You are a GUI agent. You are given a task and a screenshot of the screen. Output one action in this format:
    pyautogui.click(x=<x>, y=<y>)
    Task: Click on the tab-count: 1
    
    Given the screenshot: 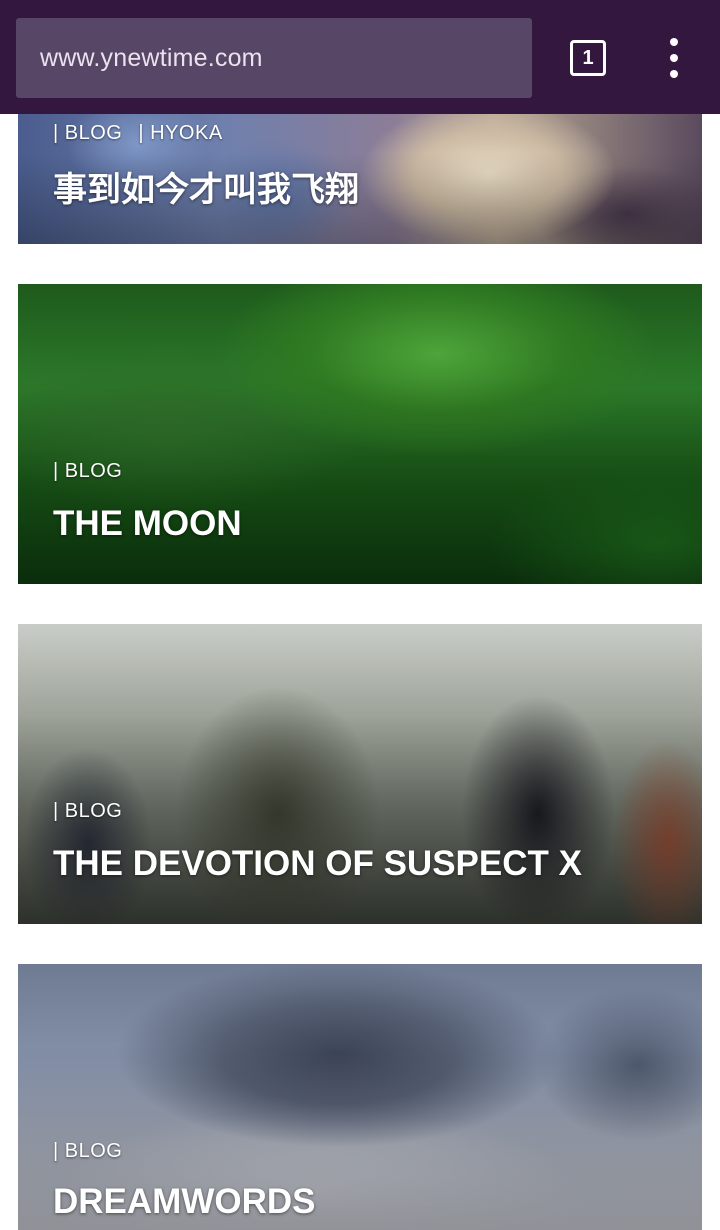 What is the action you would take?
    pyautogui.click(x=588, y=57)
    